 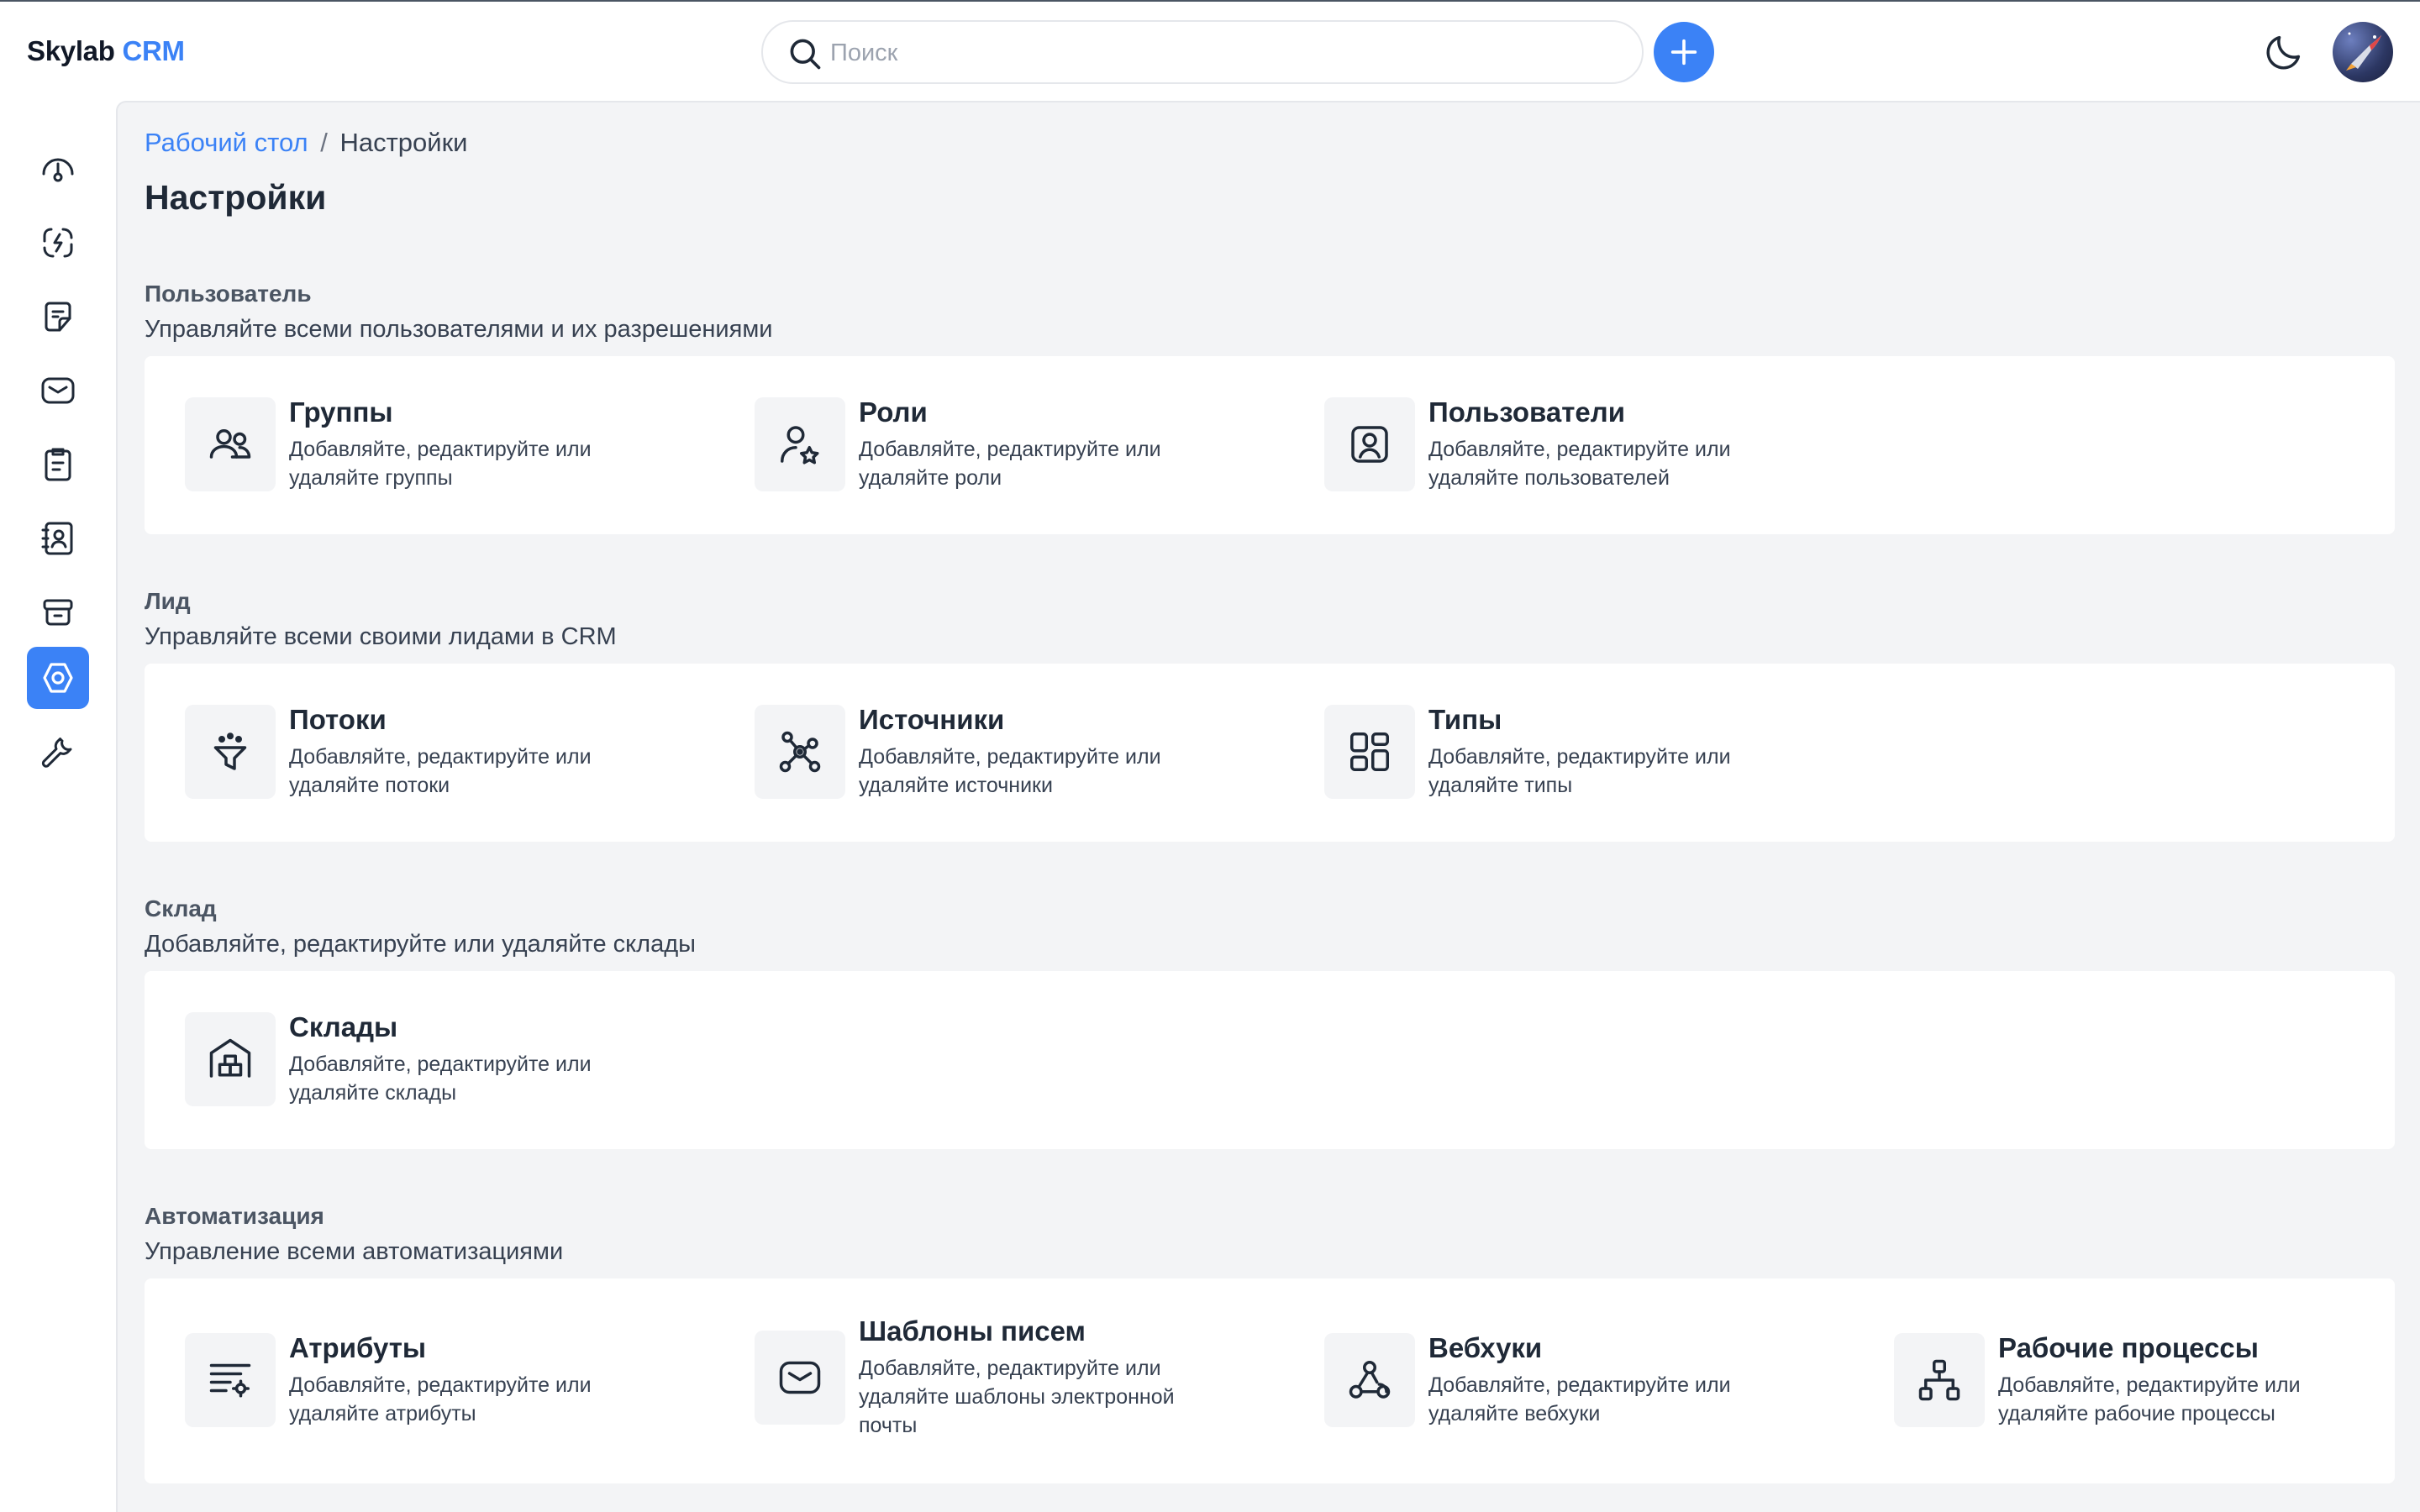 I want to click on sidebar-item-mail, so click(x=58, y=391).